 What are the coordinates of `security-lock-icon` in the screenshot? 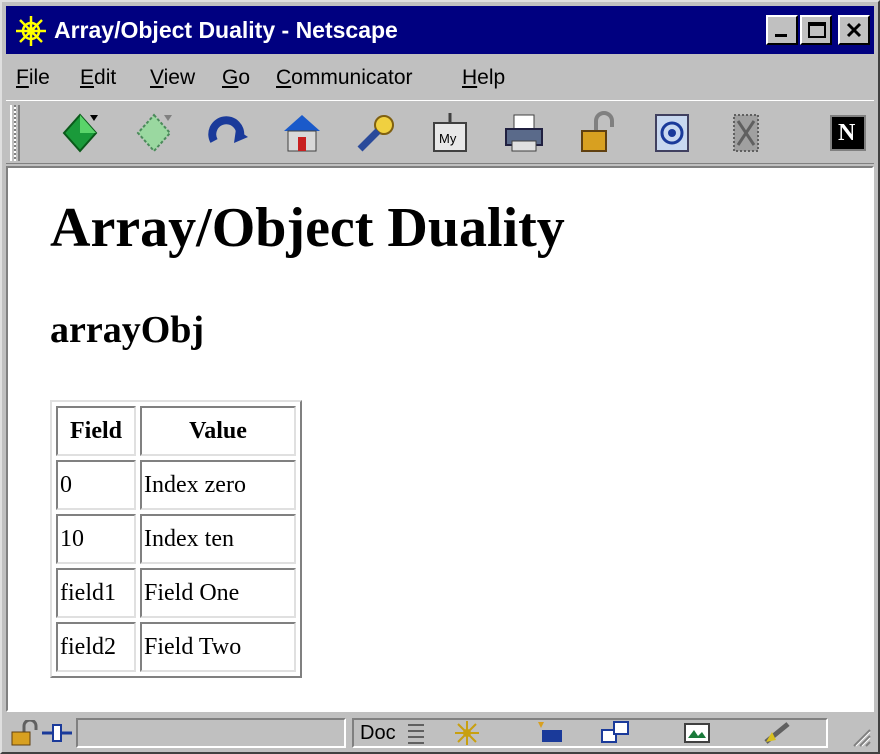 It's located at (25, 733).